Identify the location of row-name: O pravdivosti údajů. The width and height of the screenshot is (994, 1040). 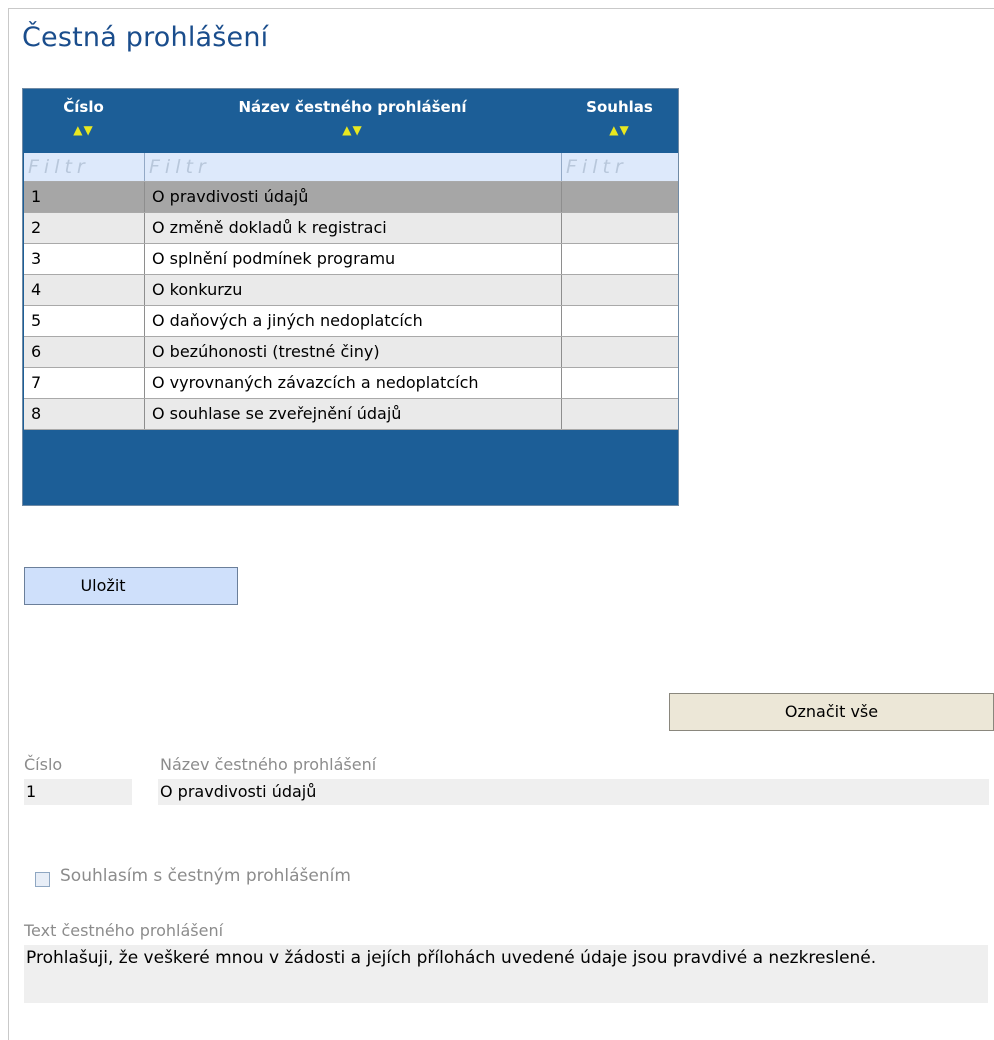
(353, 197).